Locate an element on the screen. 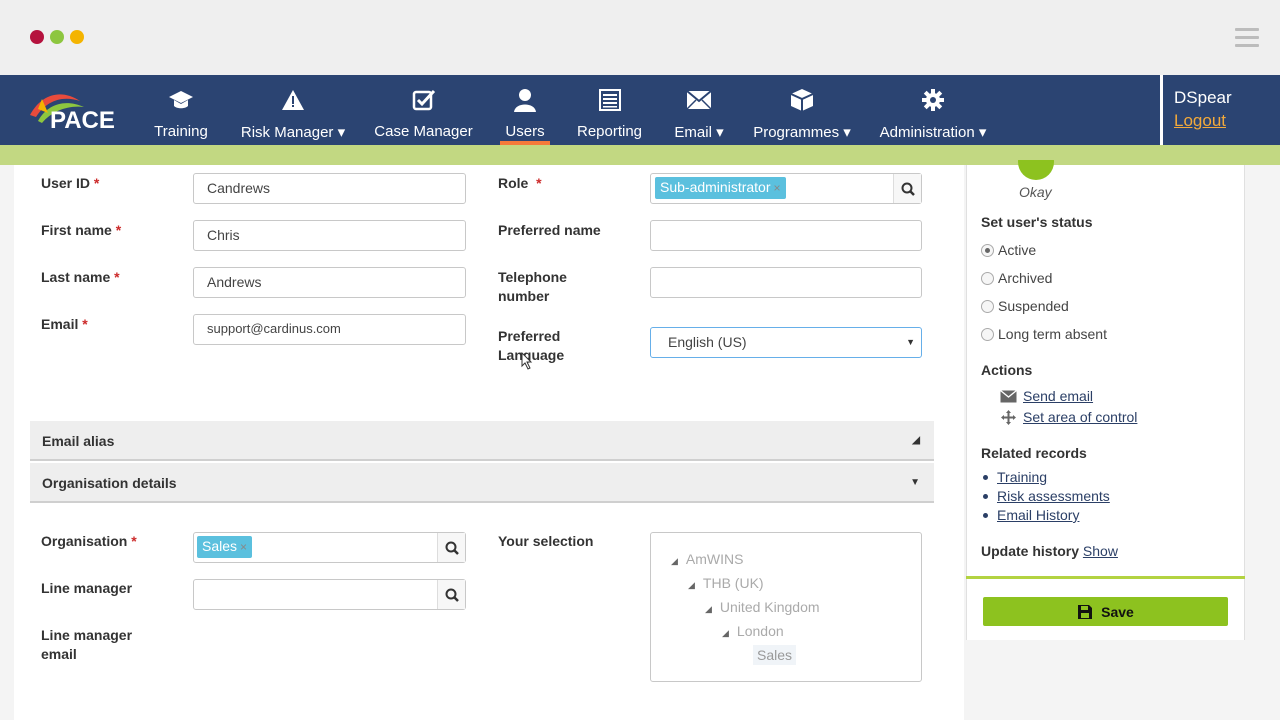 Image resolution: width=1280 pixels, height=720 pixels. telephone-input is located at coordinates (786, 282).